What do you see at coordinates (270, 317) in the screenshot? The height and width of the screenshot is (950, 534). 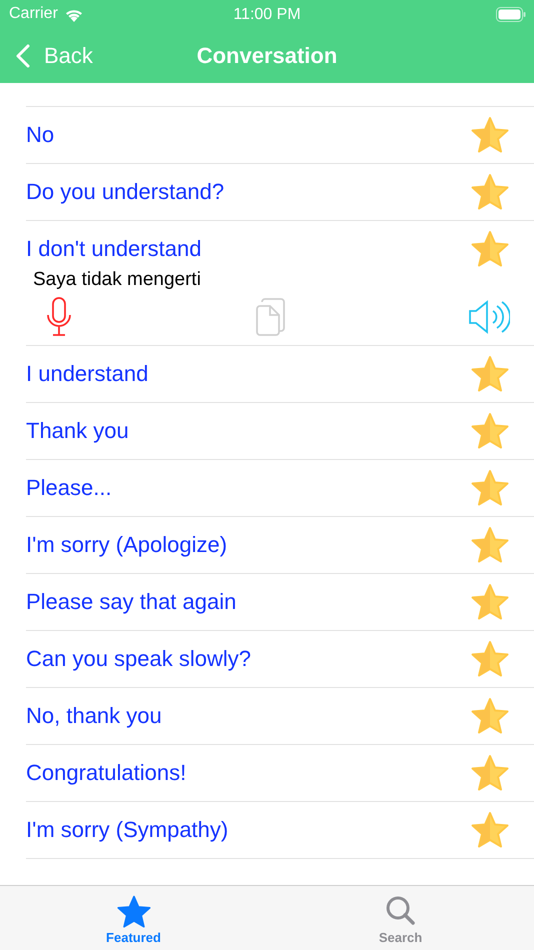 I see `copy-icon` at bounding box center [270, 317].